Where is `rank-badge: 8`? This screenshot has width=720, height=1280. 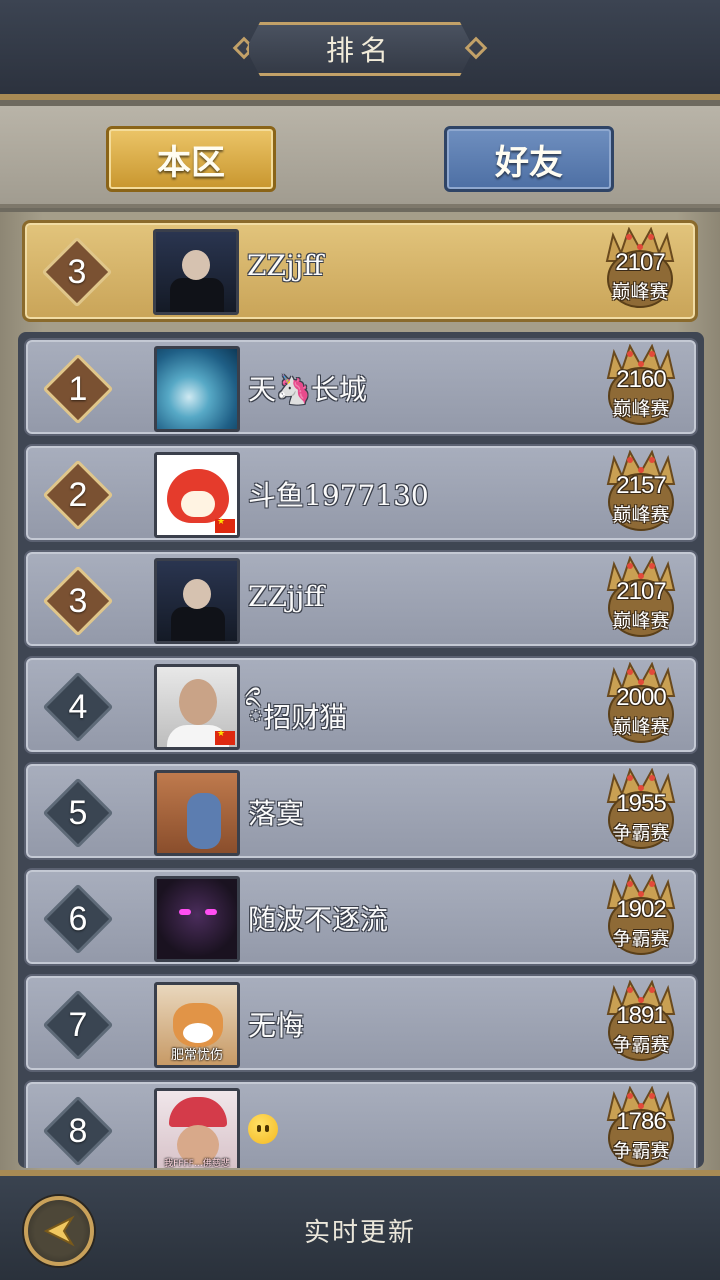 rank-badge: 8 is located at coordinates (78, 1131).